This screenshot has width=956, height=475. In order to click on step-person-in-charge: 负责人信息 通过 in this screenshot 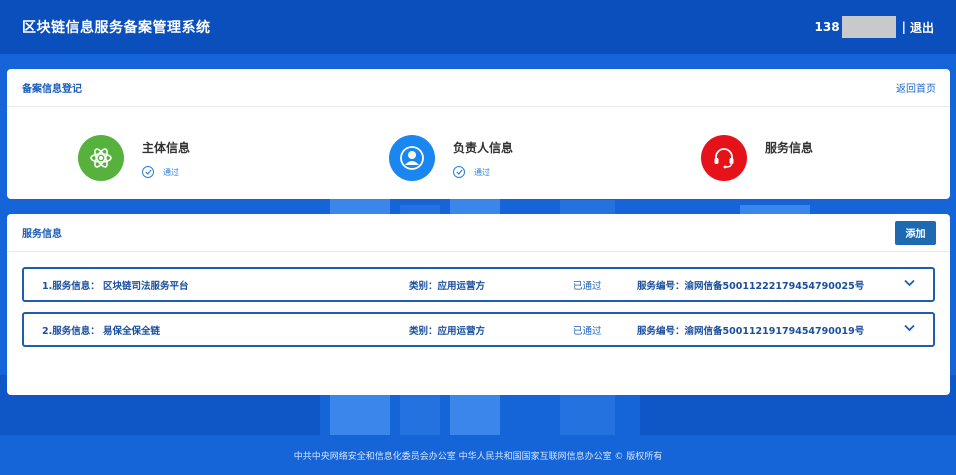, I will do `click(451, 158)`.